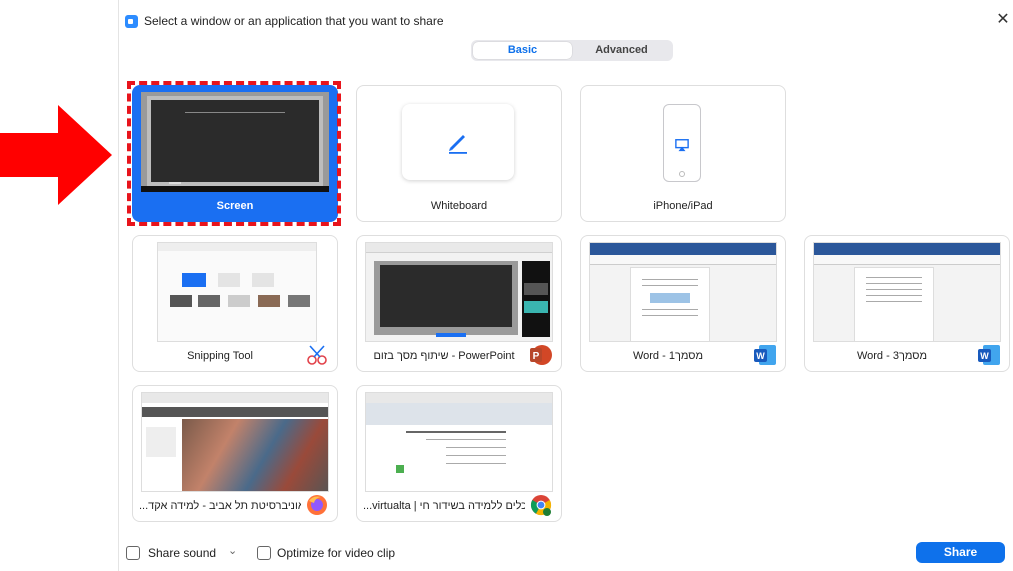 This screenshot has height=571, width=1013. Describe the element at coordinates (182, 553) in the screenshot. I see `share-sound-label: Share sound` at that location.